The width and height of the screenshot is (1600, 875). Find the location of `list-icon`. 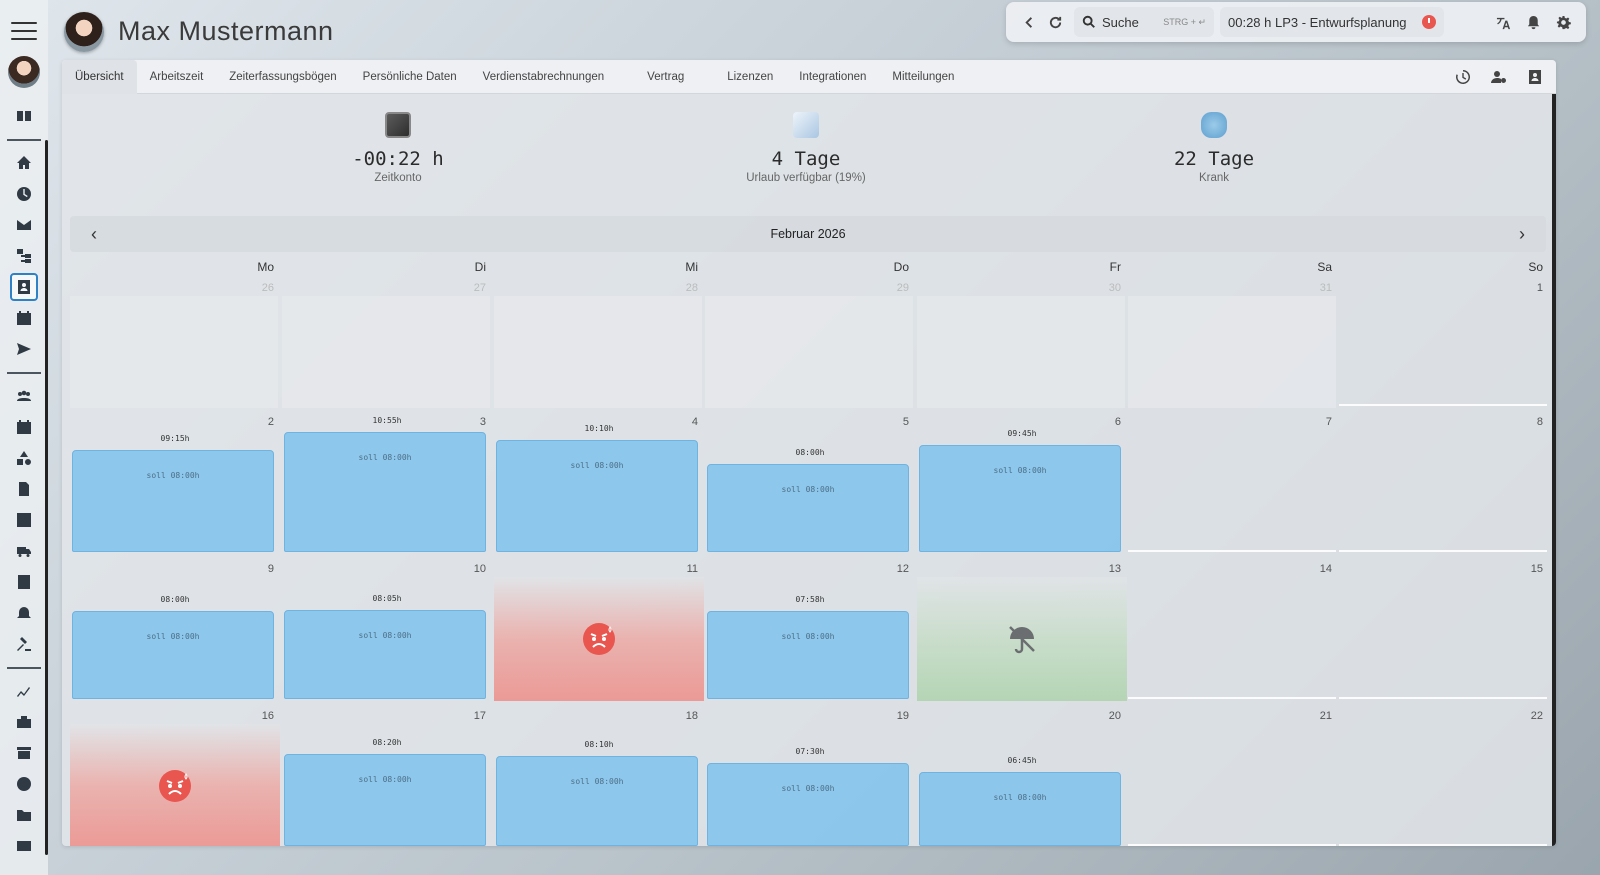

list-icon is located at coordinates (24, 582).